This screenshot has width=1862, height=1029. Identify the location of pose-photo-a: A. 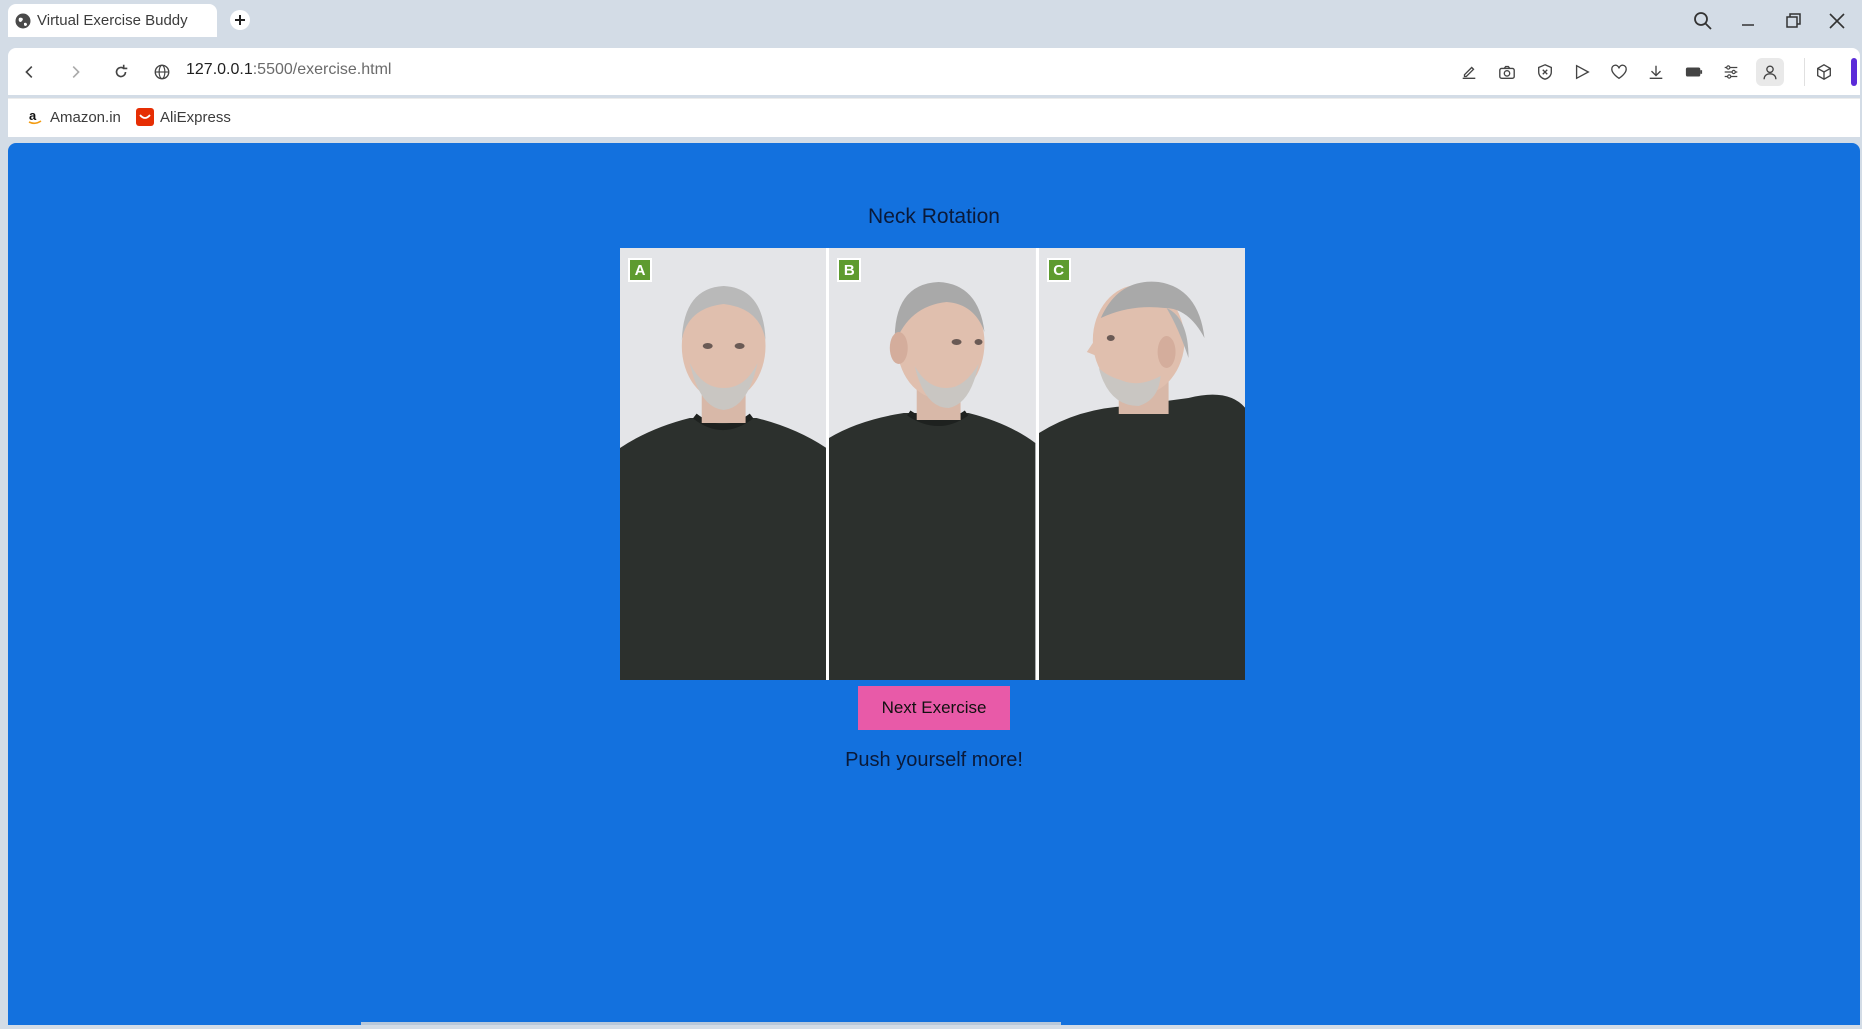
(723, 464).